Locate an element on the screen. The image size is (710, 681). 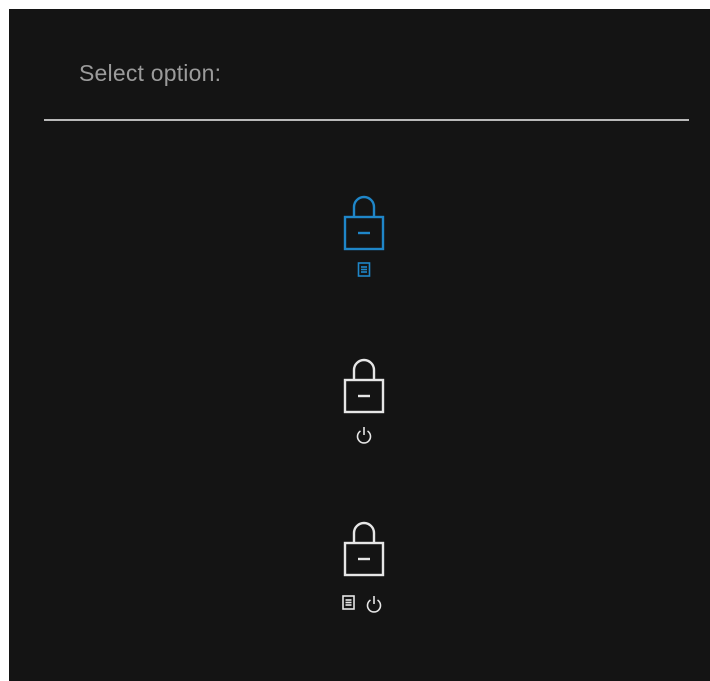
option-lock-menu is located at coordinates (364, 243).